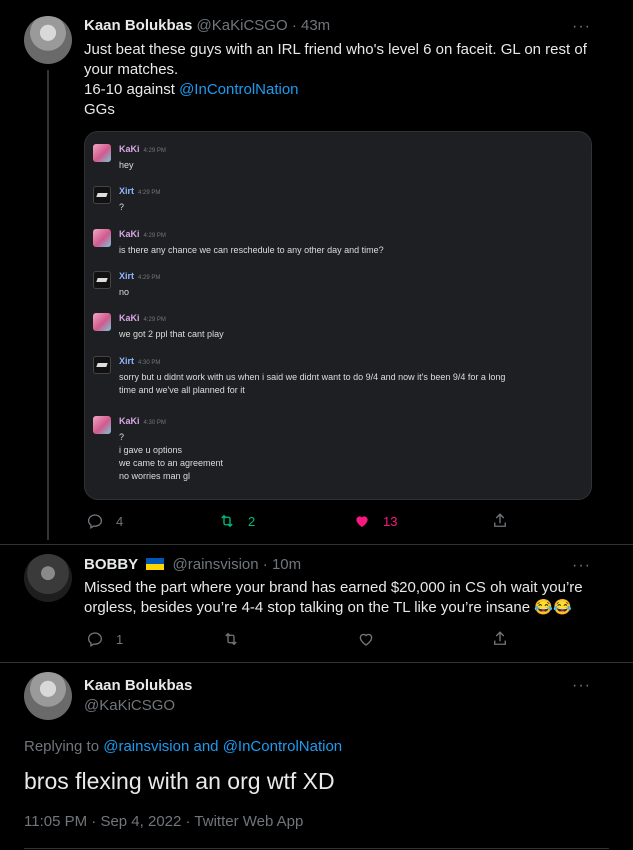  I want to click on like-button, so click(366, 639).